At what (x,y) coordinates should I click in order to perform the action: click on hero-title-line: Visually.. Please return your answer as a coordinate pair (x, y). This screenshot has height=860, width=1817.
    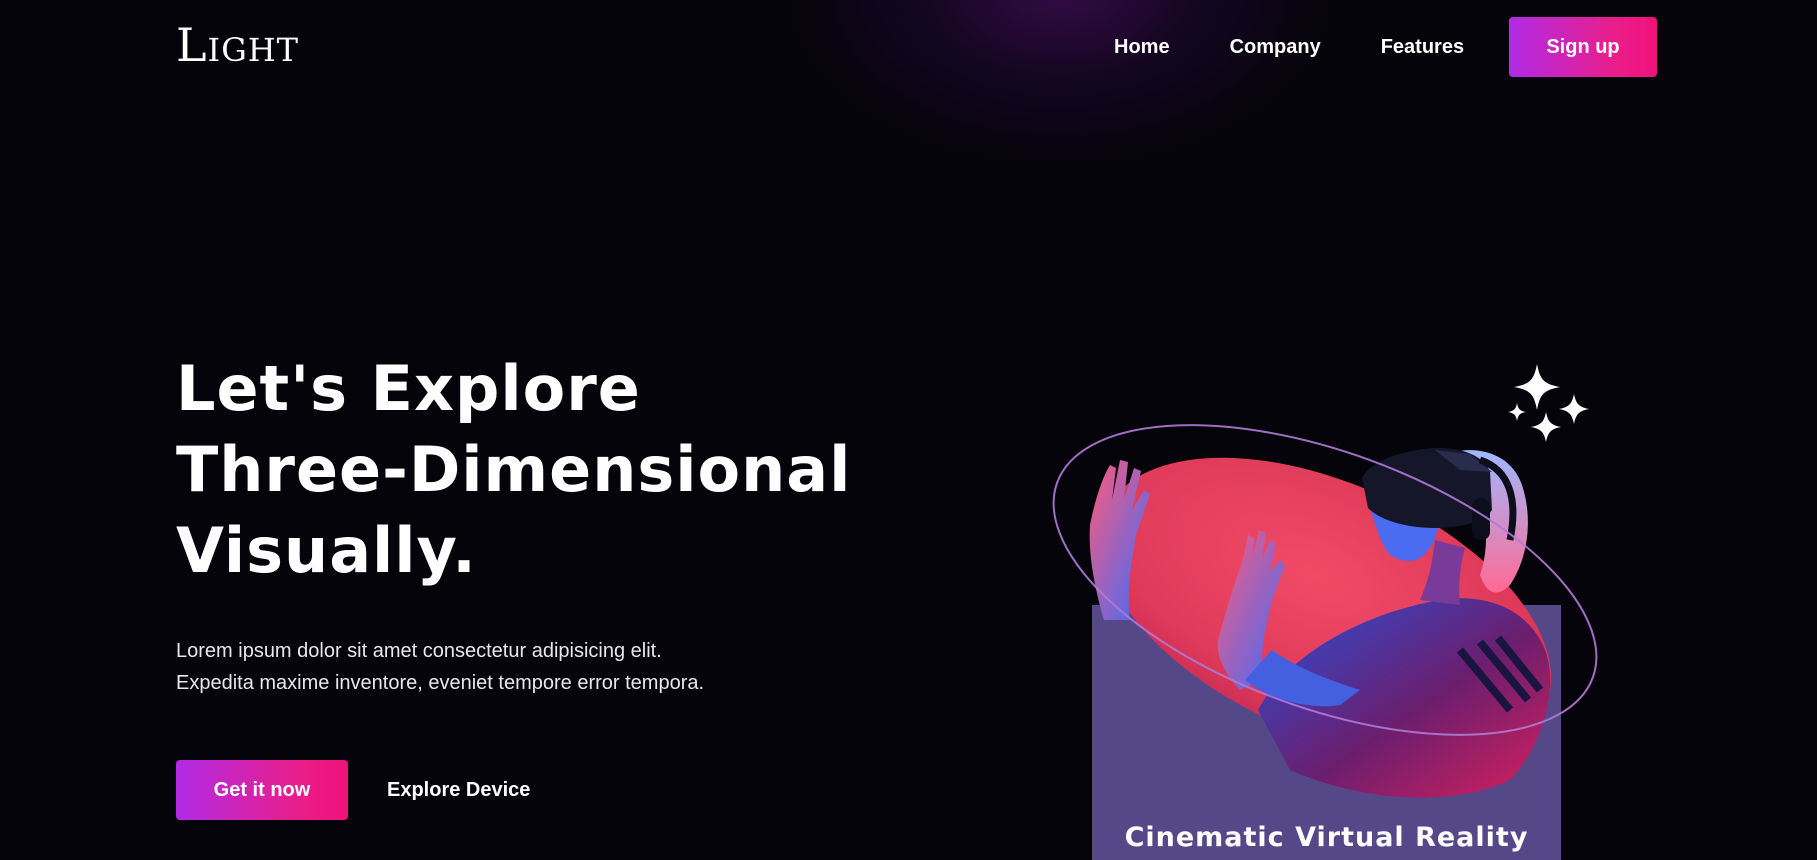
    Looking at the image, I should click on (326, 550).